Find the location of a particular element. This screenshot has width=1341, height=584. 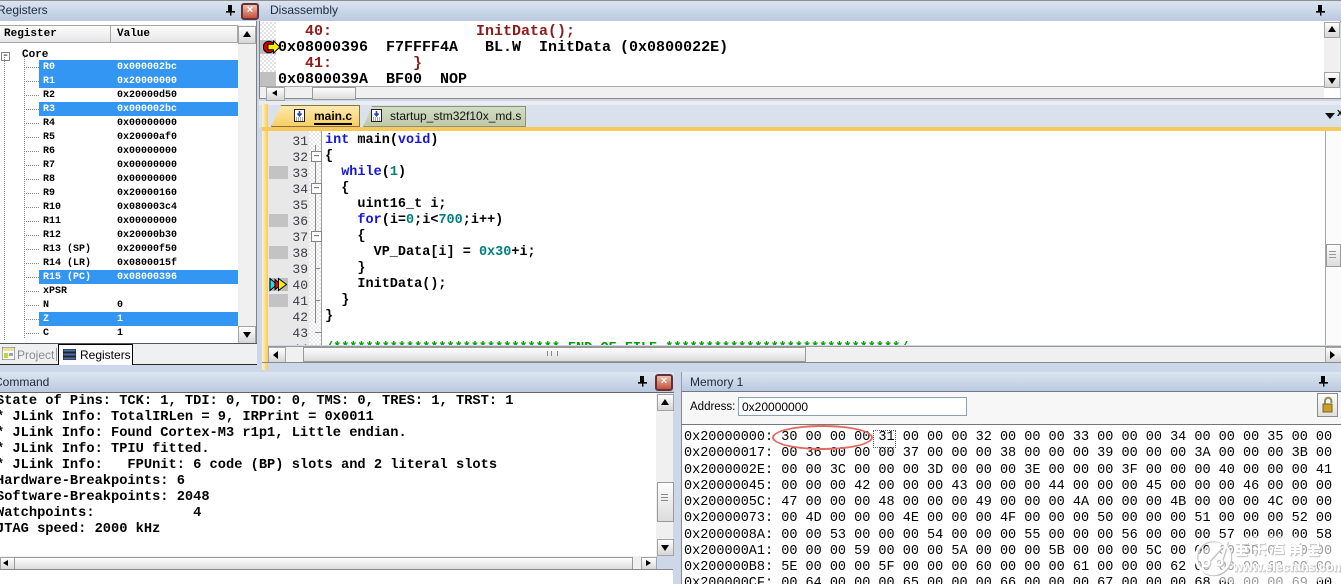

svg-text: www.elecfans.com is located at coordinates (1286, 567).